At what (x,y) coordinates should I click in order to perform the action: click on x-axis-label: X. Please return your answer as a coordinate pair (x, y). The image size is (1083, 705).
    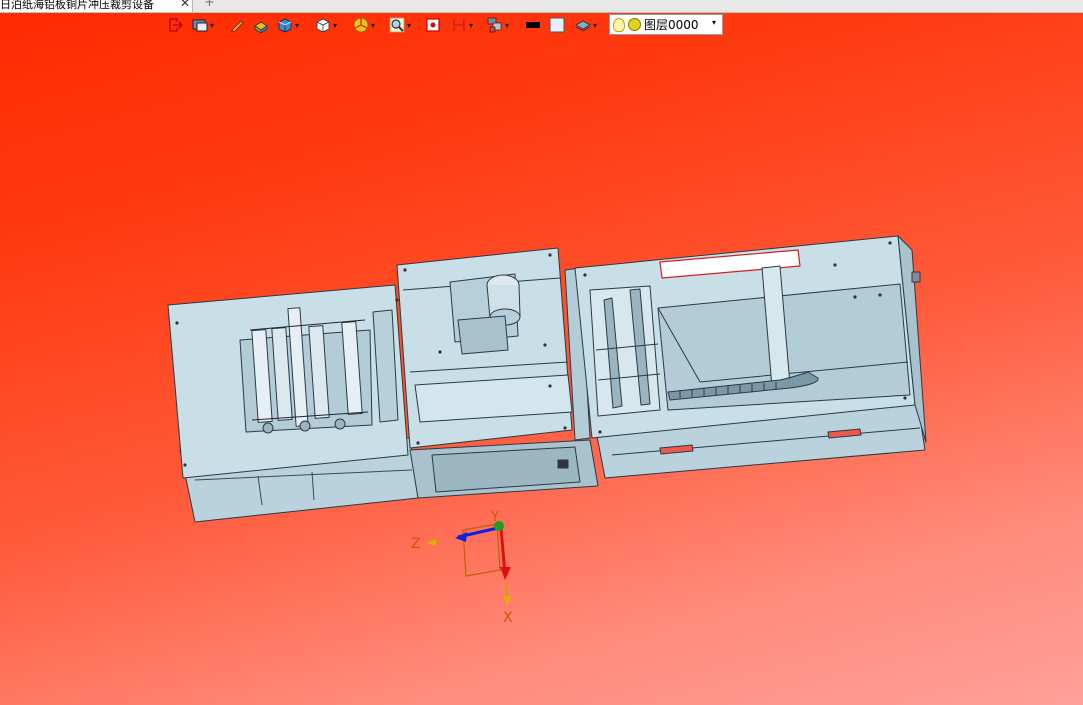
    Looking at the image, I should click on (508, 618).